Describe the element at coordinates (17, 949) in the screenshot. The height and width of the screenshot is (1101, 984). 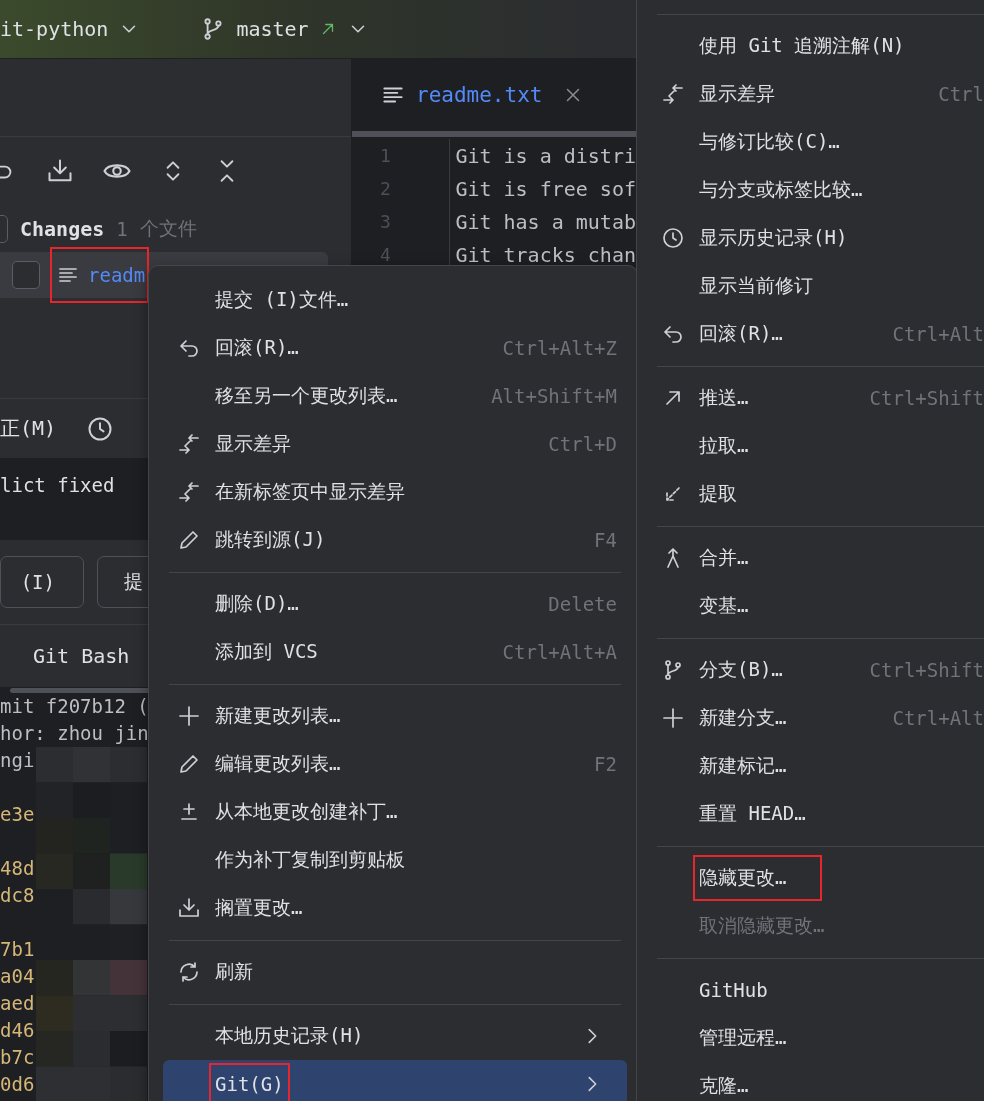
I see `terminal-line: 7b1` at that location.